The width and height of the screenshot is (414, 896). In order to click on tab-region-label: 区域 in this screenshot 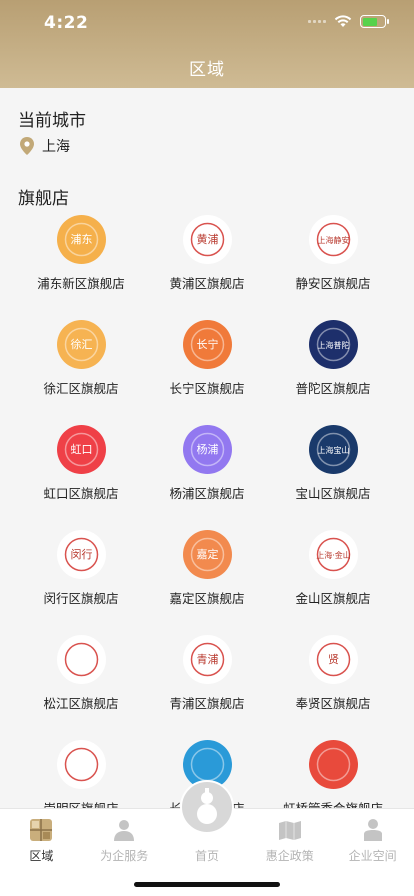, I will do `click(41, 856)`.